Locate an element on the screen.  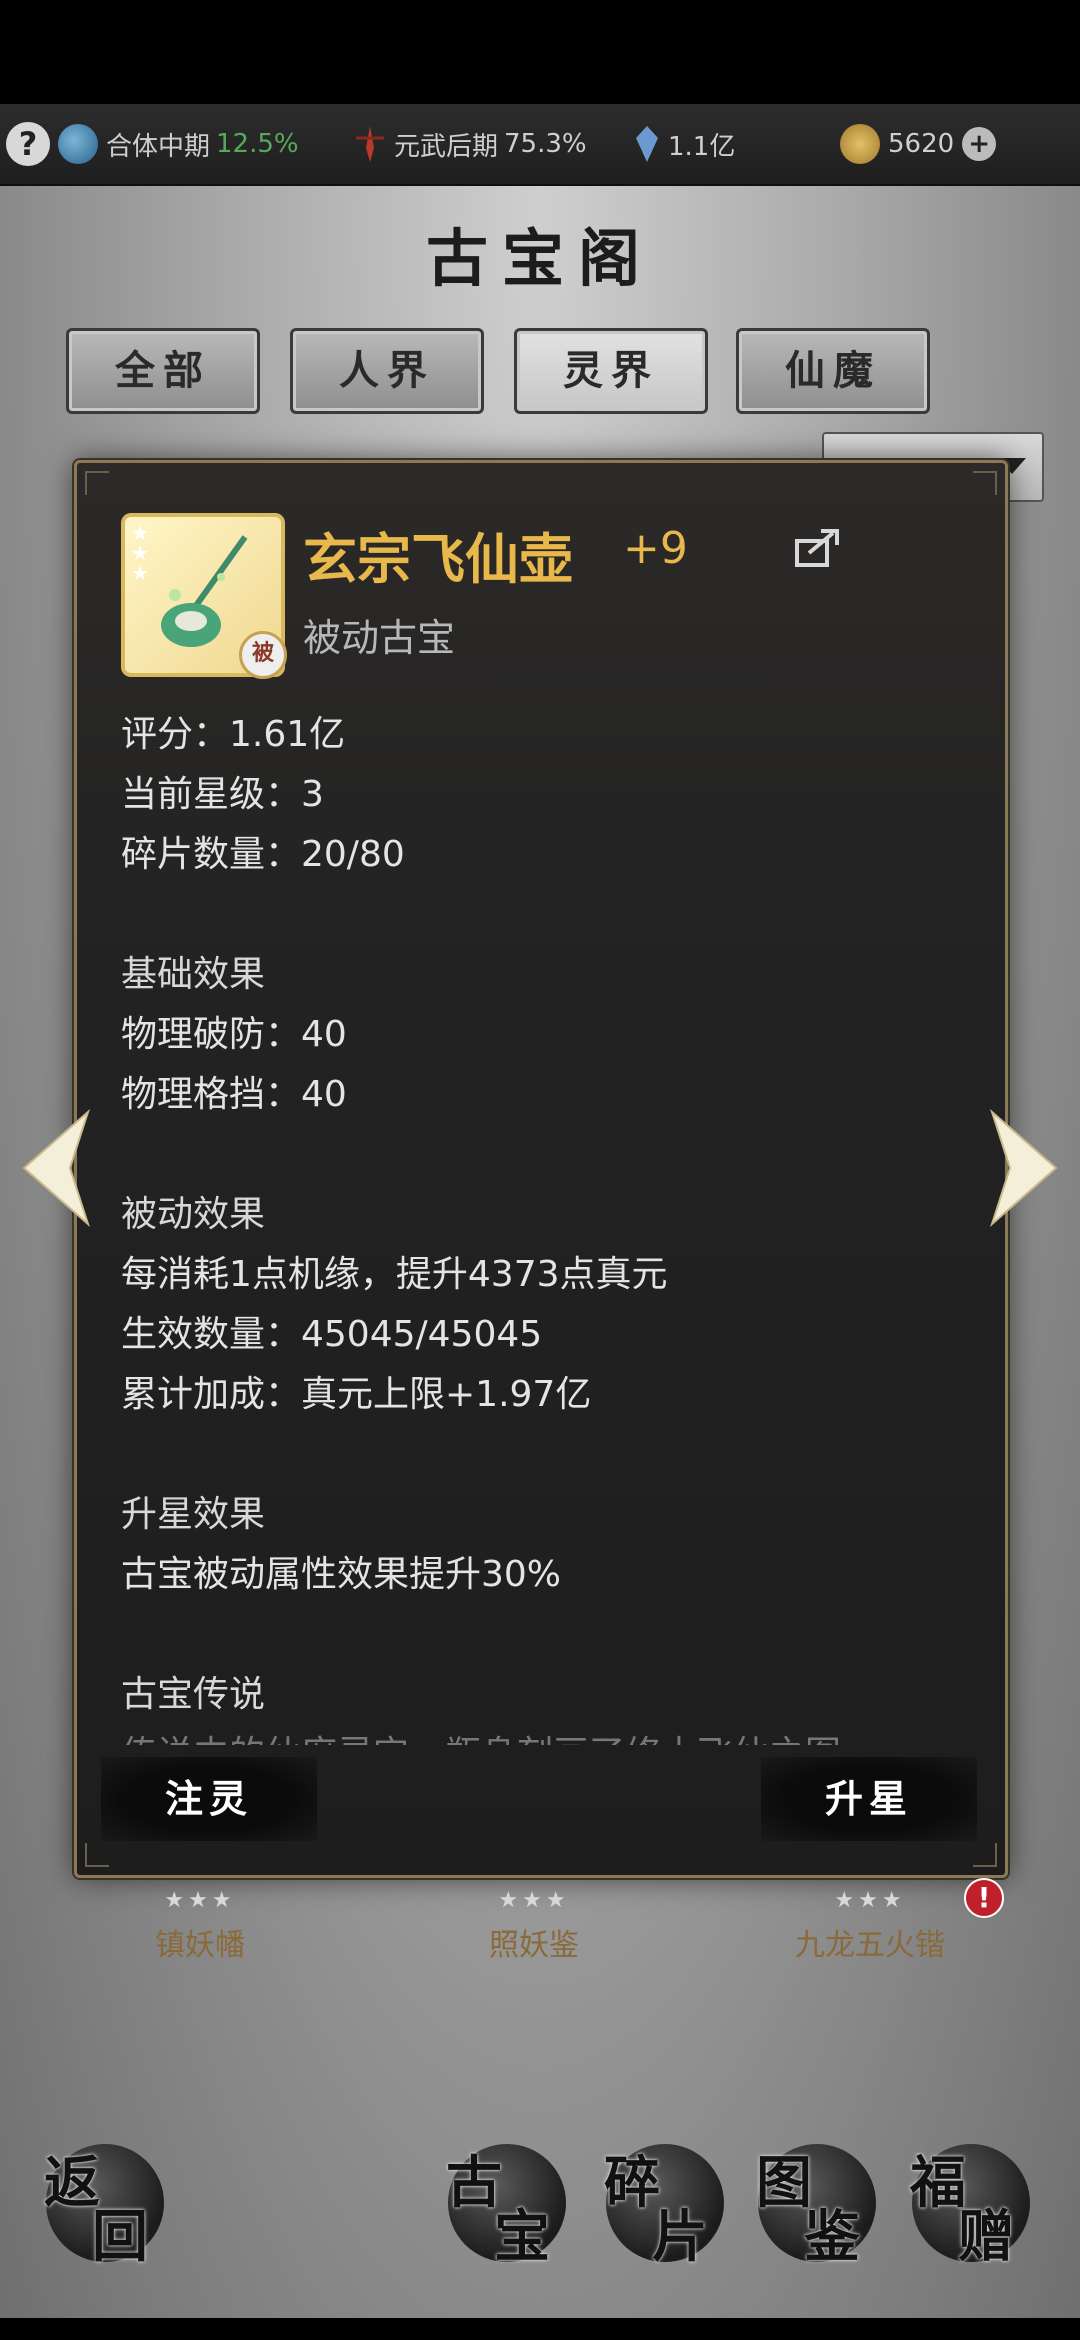
currency-stat: 5620 + is located at coordinates (918, 144).